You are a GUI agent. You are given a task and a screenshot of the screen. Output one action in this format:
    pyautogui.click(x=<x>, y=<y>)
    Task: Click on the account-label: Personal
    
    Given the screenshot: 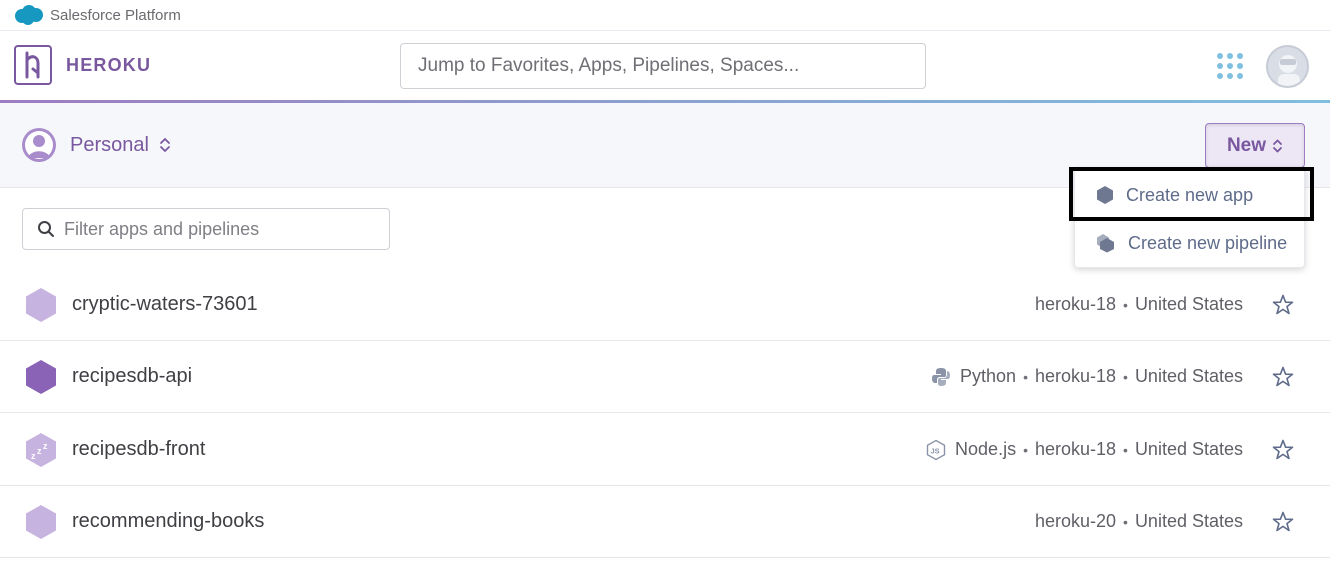 What is the action you would take?
    pyautogui.click(x=109, y=144)
    